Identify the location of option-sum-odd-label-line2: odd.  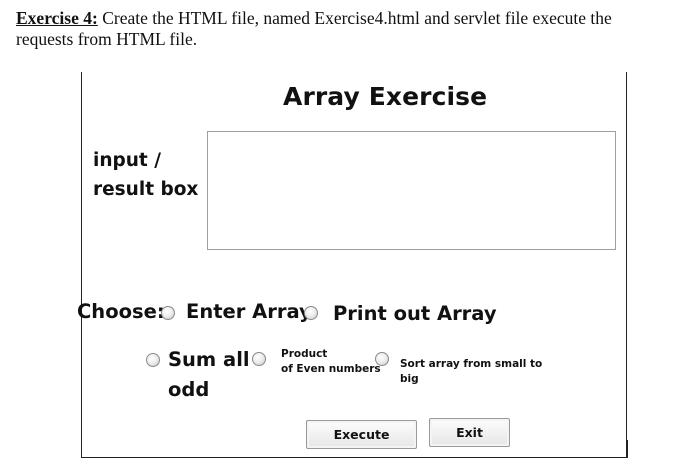
(189, 389).